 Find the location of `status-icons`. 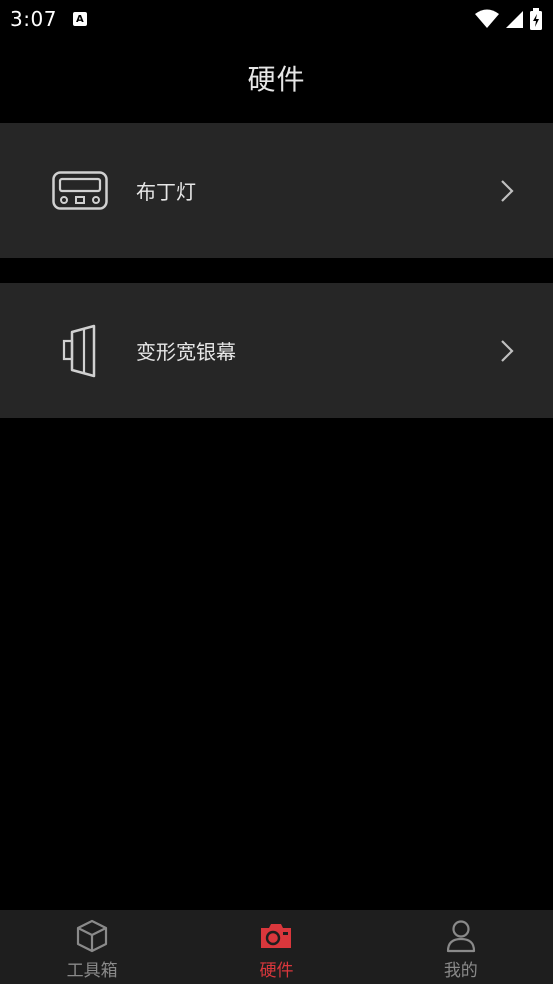

status-icons is located at coordinates (509, 19).